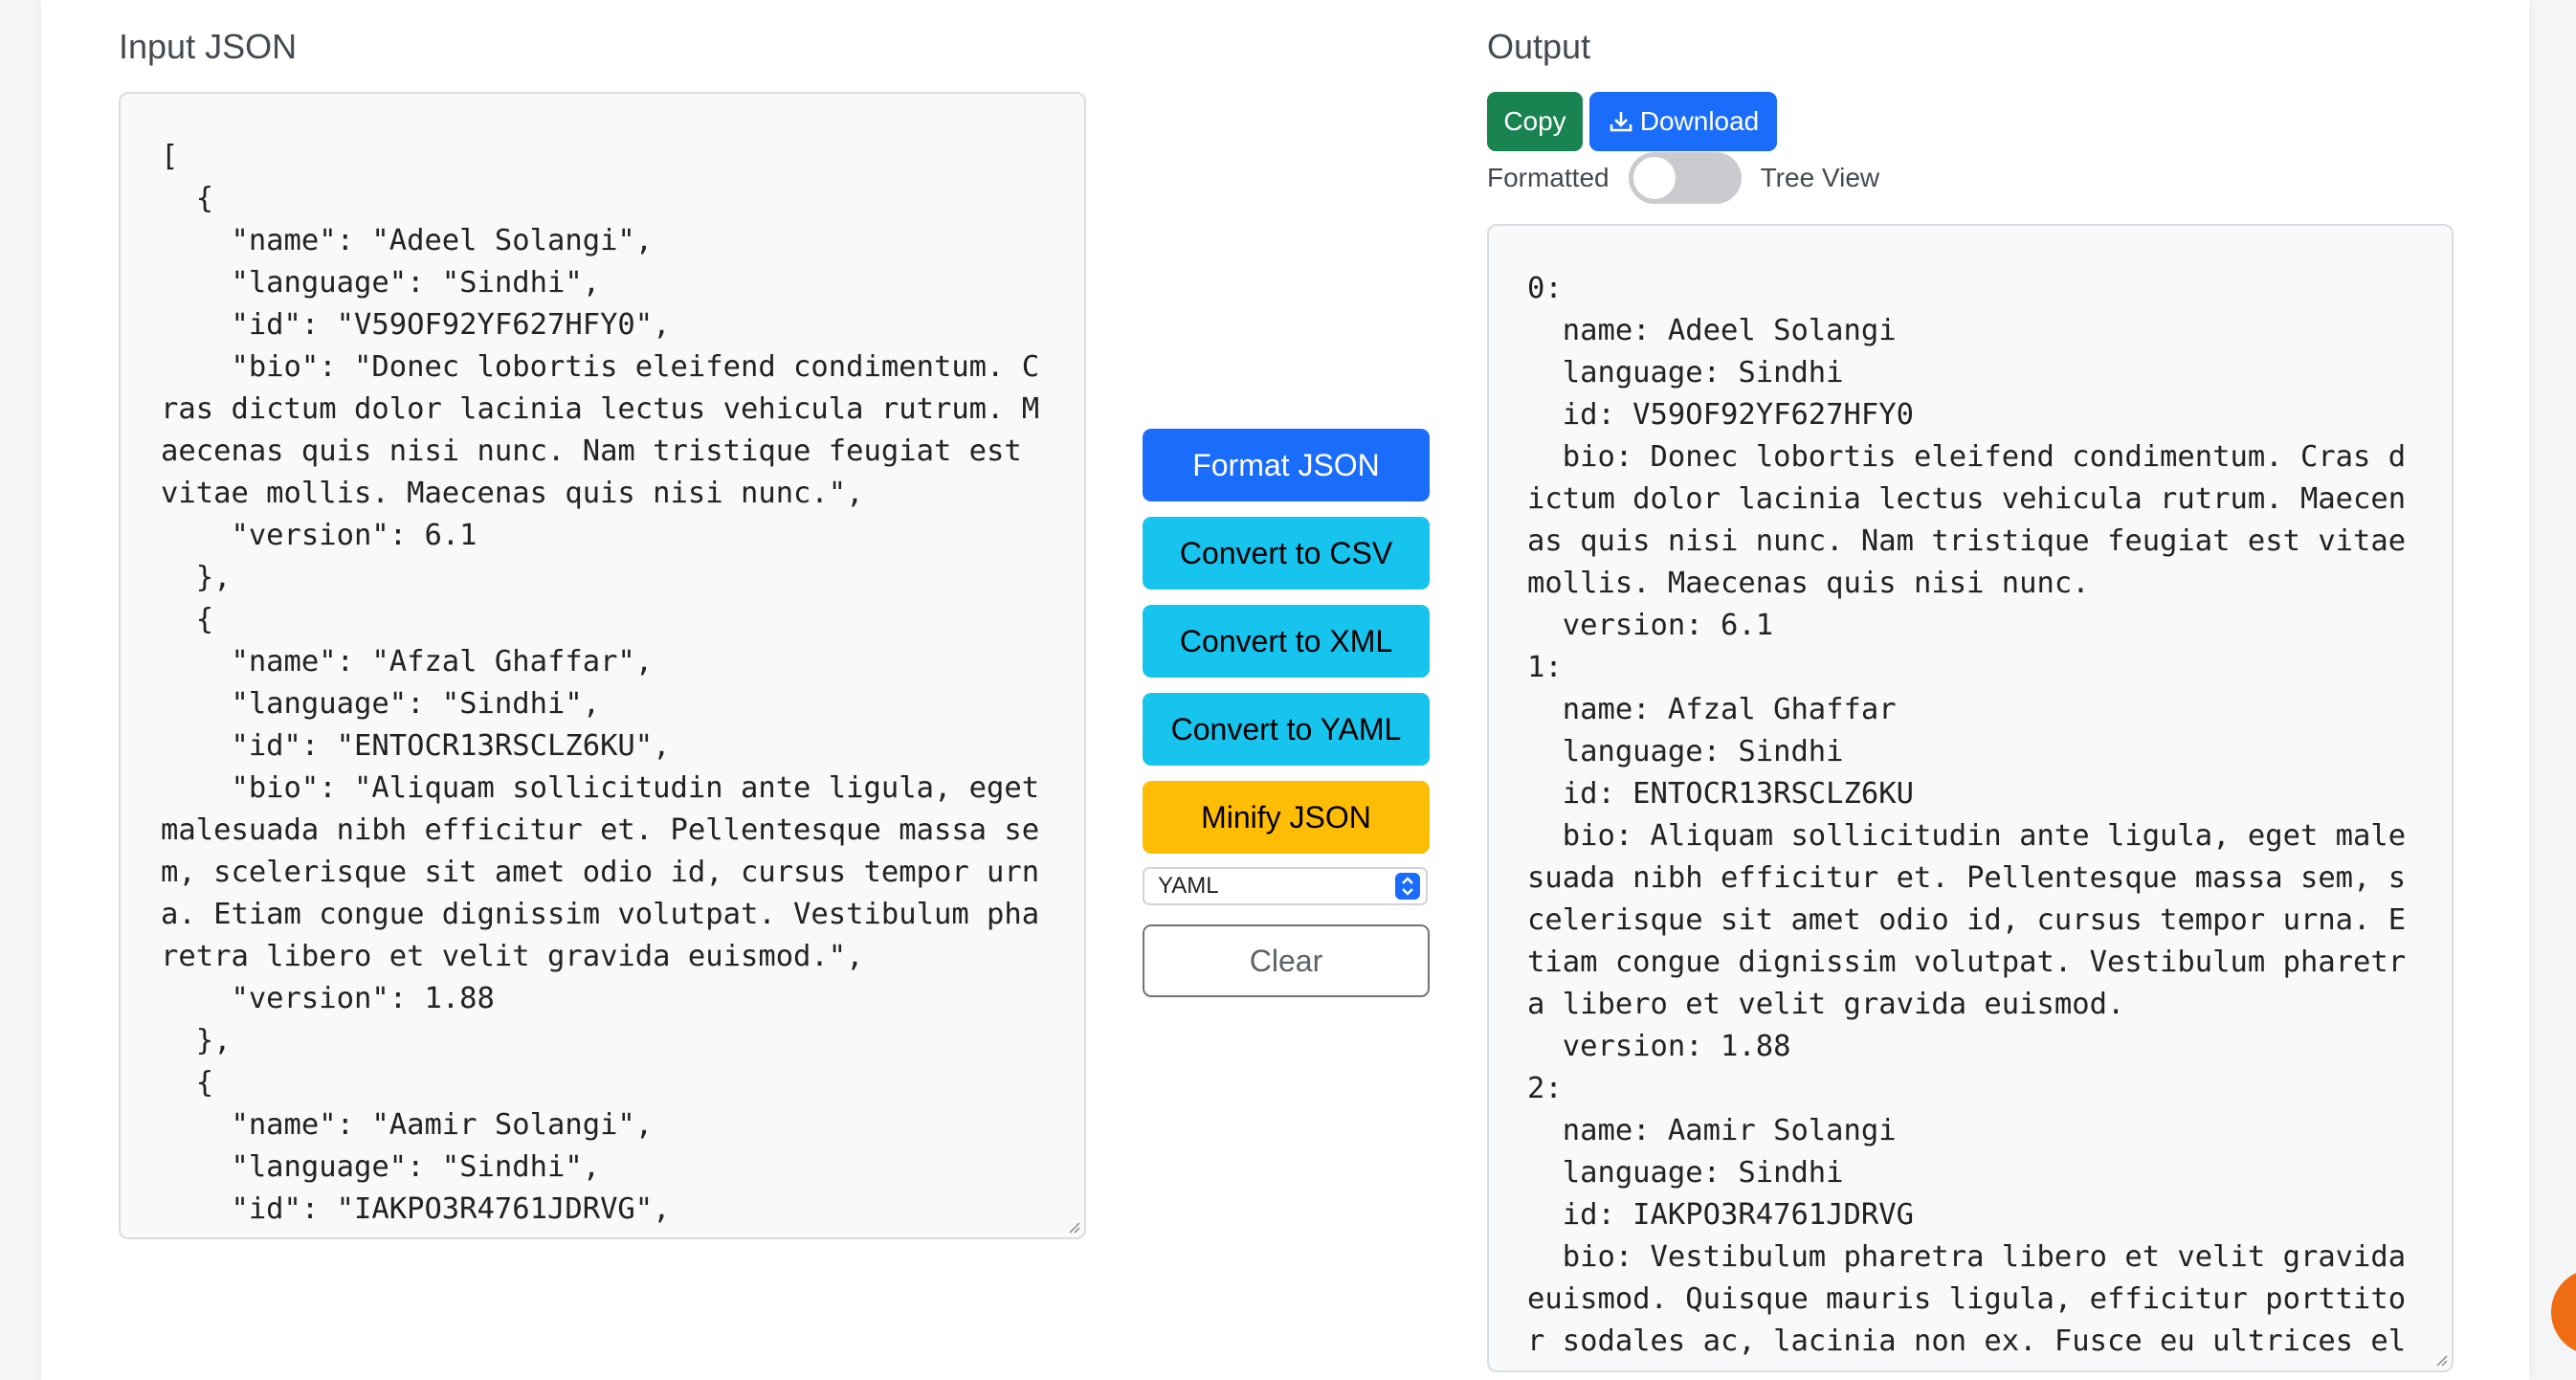  What do you see at coordinates (208, 46) in the screenshot?
I see `input-label: Input JSON` at bounding box center [208, 46].